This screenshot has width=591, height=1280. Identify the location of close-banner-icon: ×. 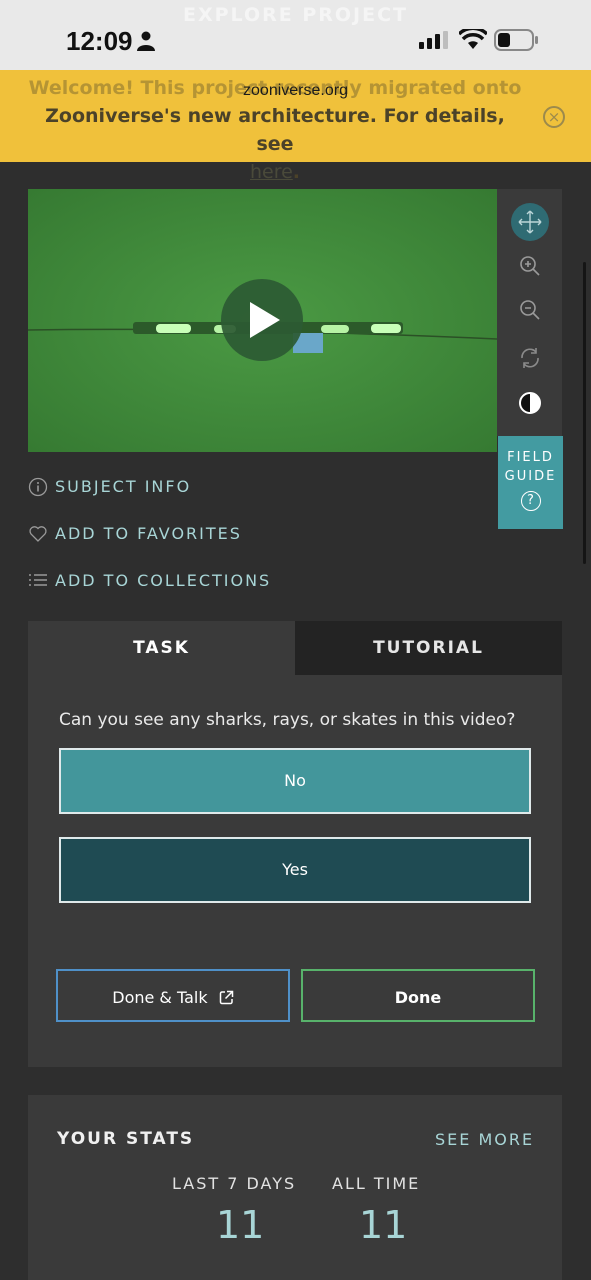
(554, 117).